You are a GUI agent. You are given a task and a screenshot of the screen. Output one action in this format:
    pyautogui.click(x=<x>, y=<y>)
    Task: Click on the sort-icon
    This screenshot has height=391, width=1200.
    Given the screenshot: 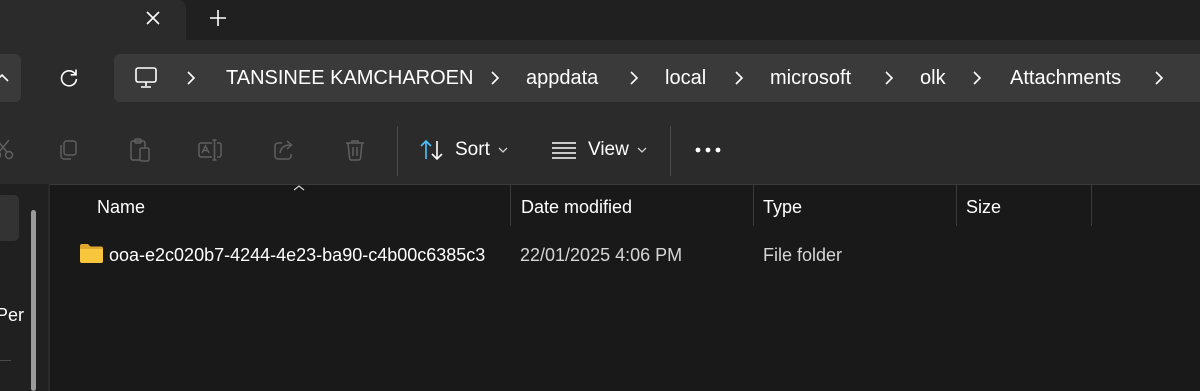 What is the action you would take?
    pyautogui.click(x=432, y=150)
    